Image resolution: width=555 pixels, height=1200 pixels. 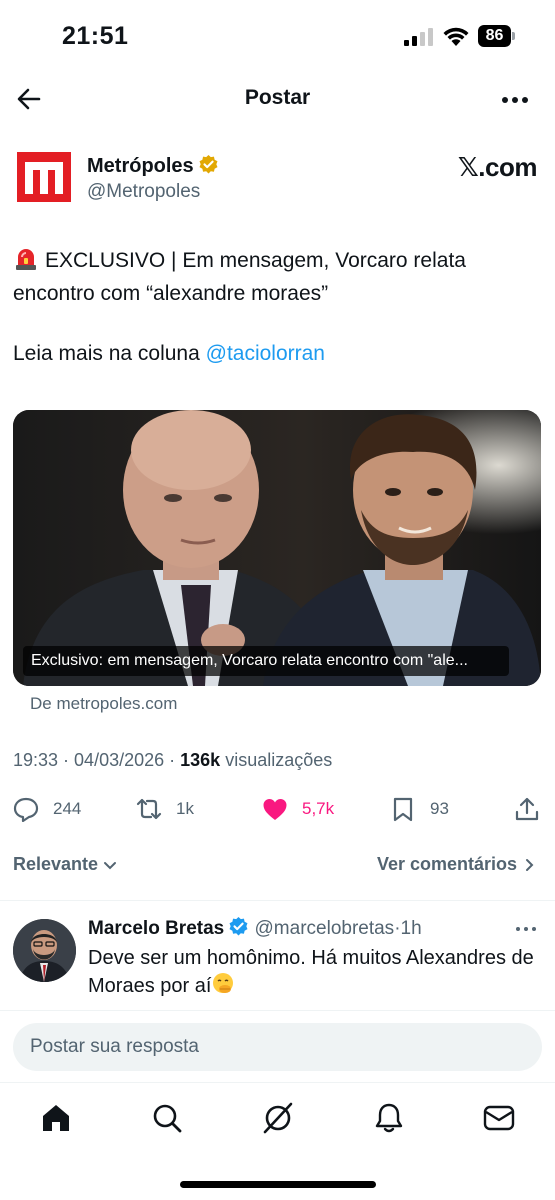 What do you see at coordinates (277, 1141) in the screenshot?
I see `bottom-tab-bar` at bounding box center [277, 1141].